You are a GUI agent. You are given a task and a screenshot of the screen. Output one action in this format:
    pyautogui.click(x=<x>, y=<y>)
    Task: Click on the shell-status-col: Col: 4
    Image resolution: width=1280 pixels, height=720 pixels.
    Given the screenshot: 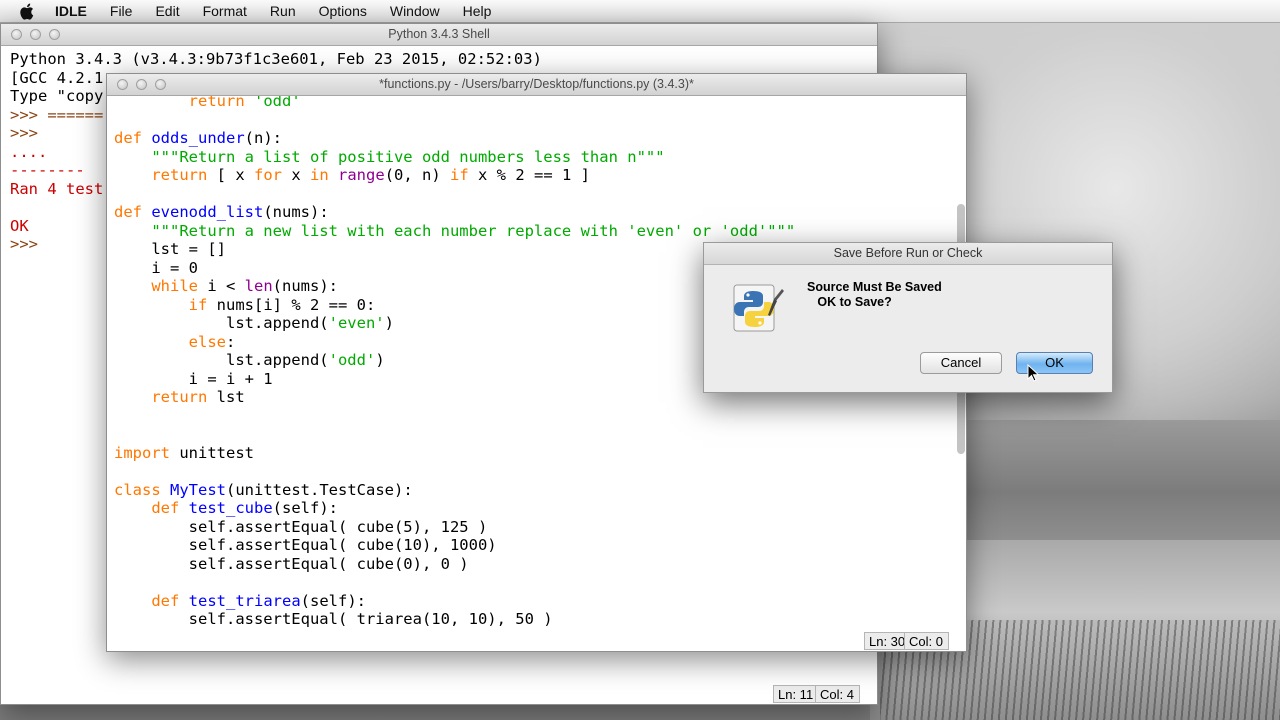 What is the action you would take?
    pyautogui.click(x=837, y=694)
    